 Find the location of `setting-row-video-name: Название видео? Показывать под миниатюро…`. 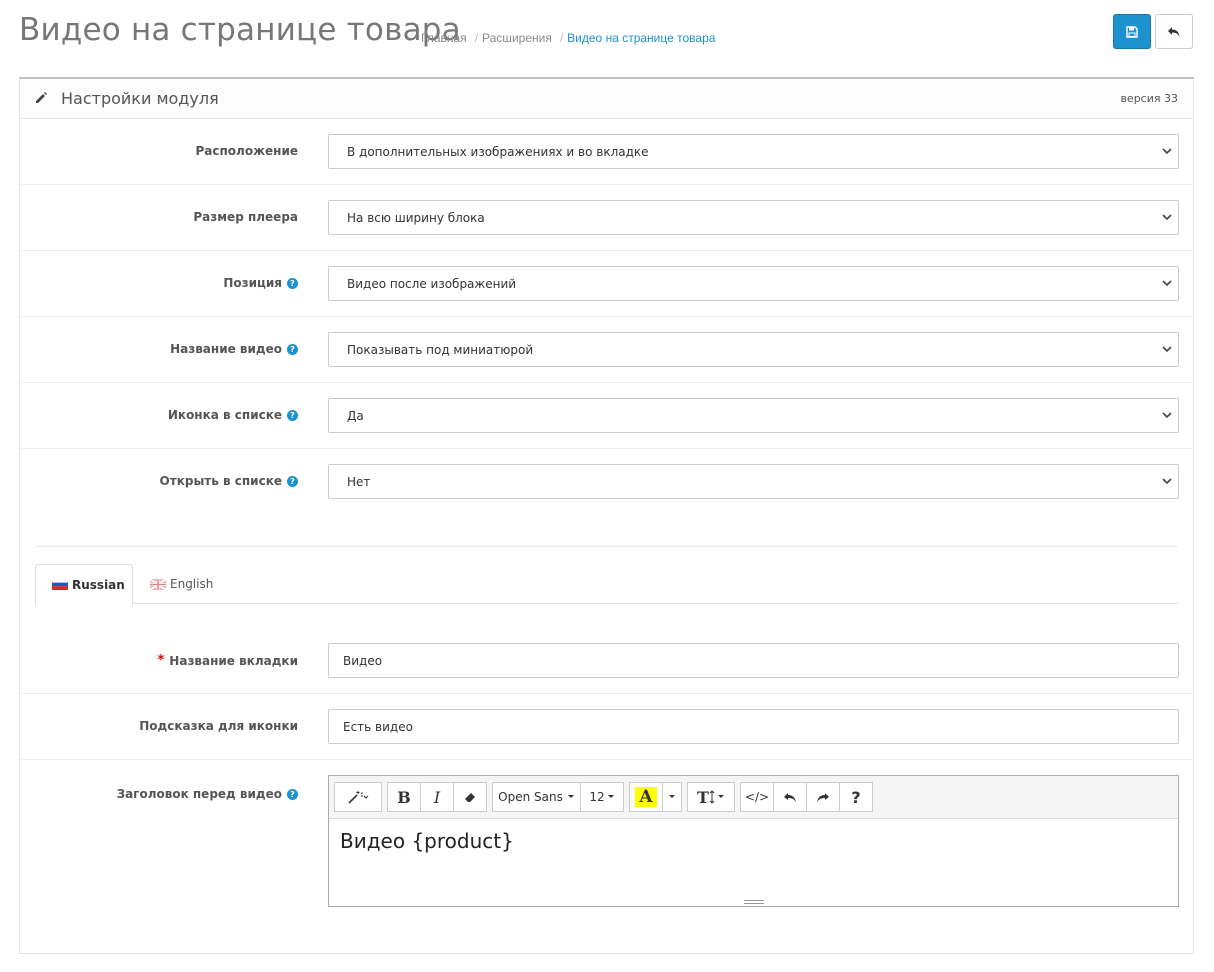

setting-row-video-name: Название видео? Показывать под миниатюро… is located at coordinates (606, 350).